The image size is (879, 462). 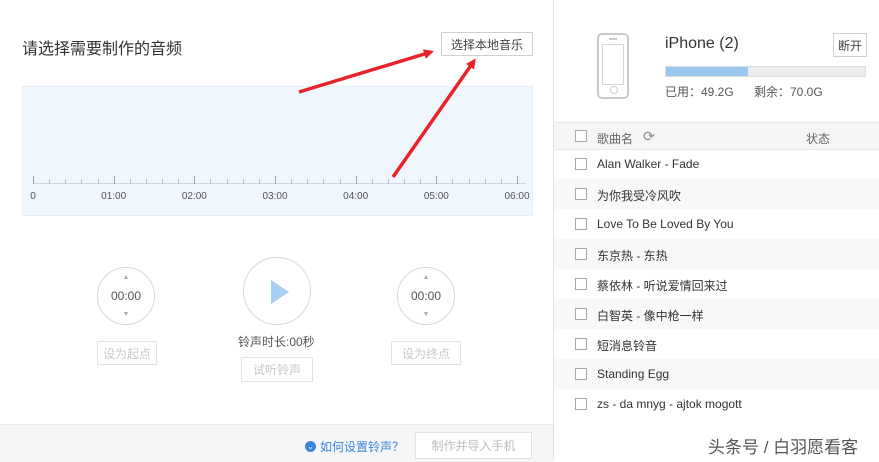 What do you see at coordinates (194, 196) in the screenshot?
I see `timeline-label: 02:00` at bounding box center [194, 196].